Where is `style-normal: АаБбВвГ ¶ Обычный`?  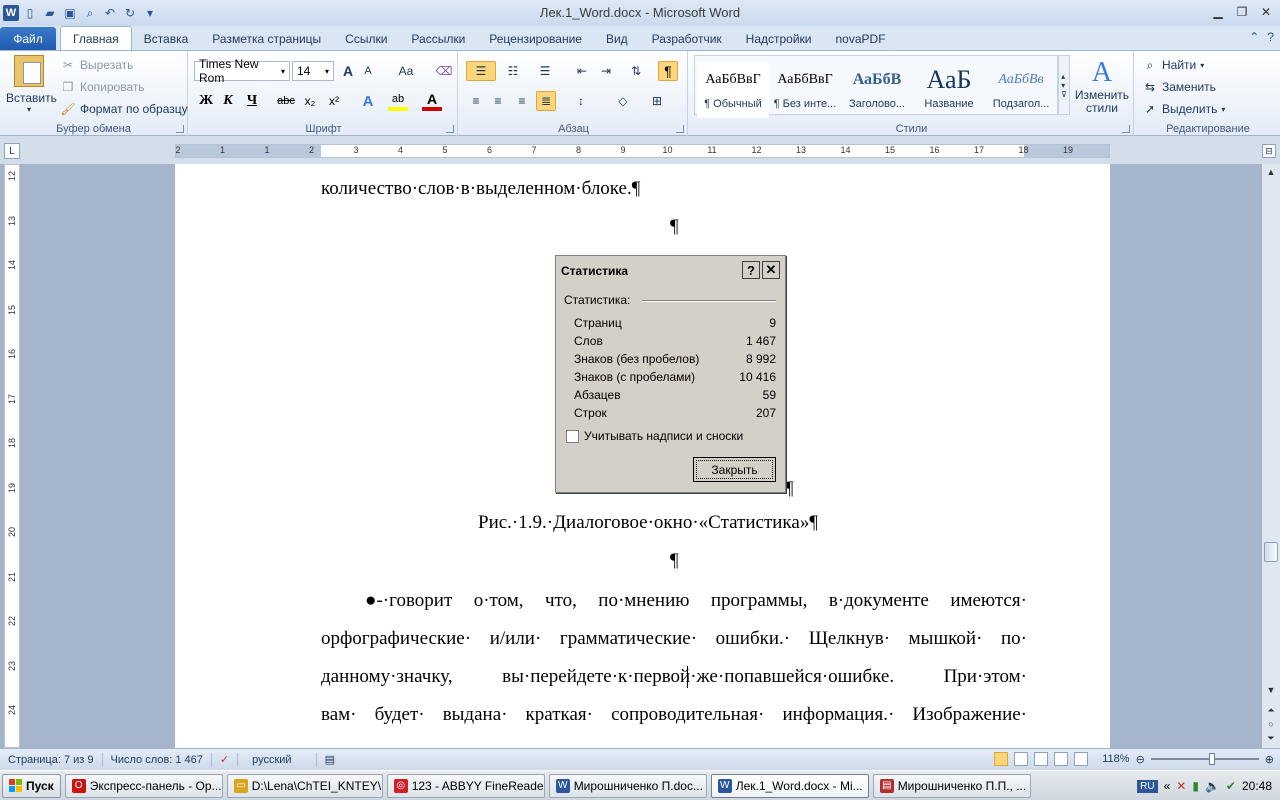
style-normal: АаБбВвГ ¶ Обычный is located at coordinates (733, 90).